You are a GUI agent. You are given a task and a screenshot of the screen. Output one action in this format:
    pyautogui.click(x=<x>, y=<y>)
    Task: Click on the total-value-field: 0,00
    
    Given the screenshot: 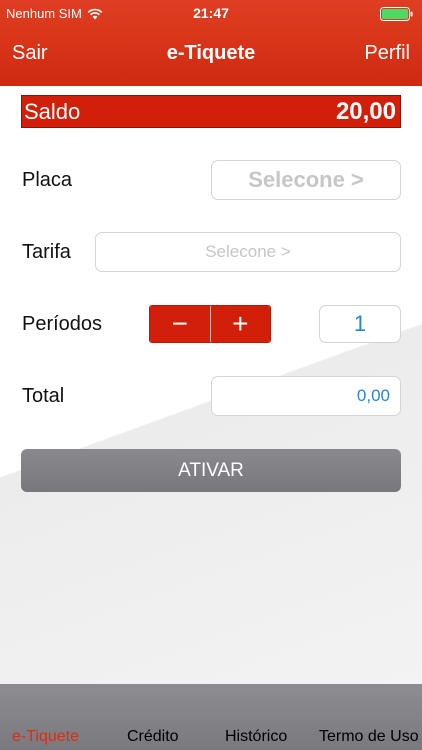 What is the action you would take?
    pyautogui.click(x=306, y=396)
    